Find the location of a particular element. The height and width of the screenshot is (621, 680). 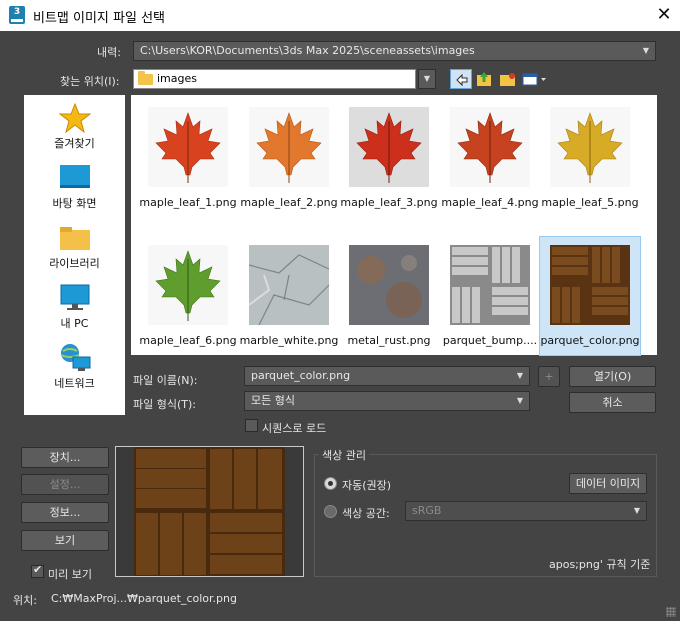

3dsmax-app-icon: 3 is located at coordinates (17, 15).